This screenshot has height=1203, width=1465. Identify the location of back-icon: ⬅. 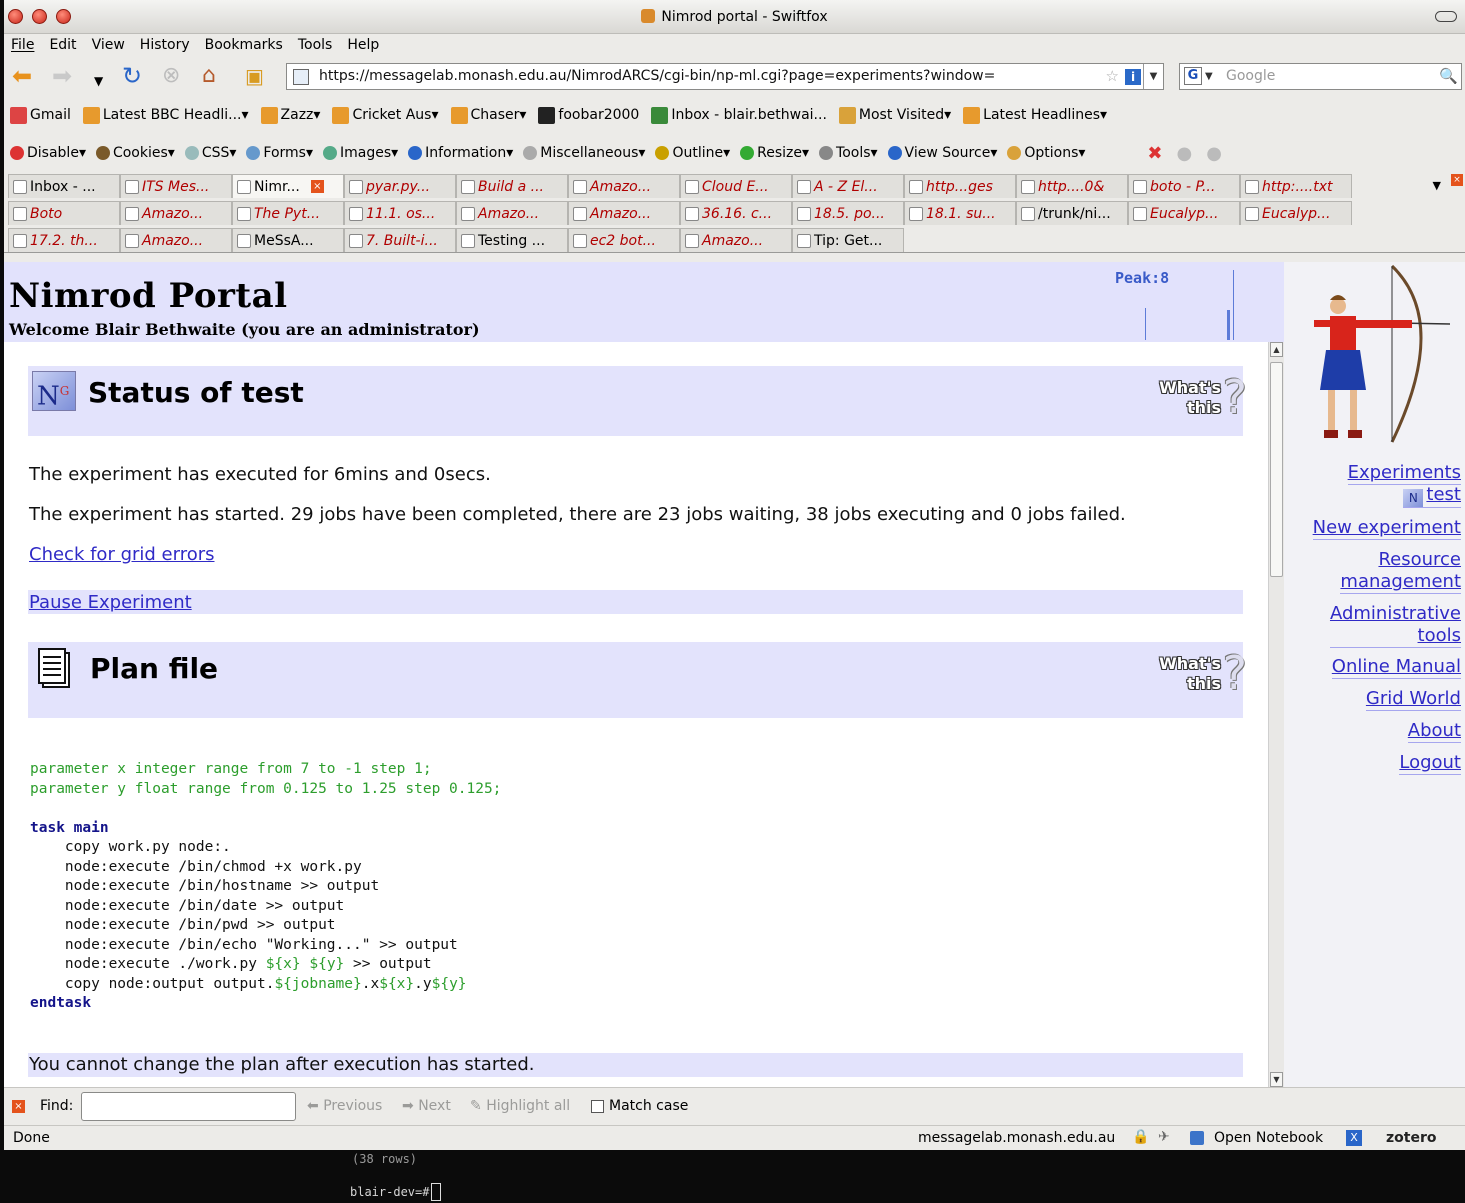
(22, 76).